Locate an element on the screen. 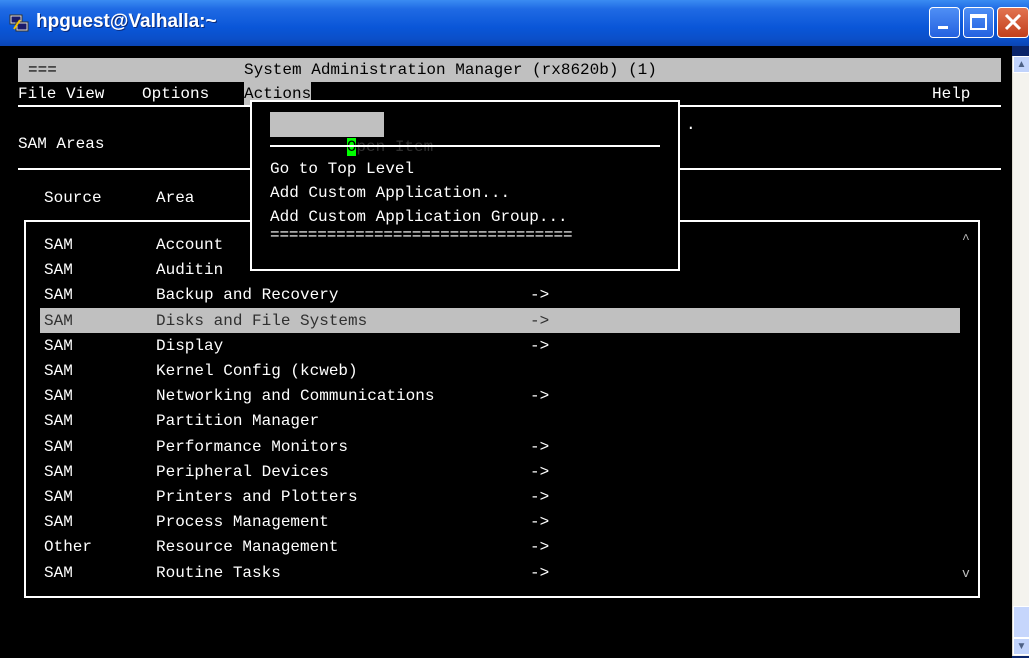 The height and width of the screenshot is (658, 1029). row-area: Auditin is located at coordinates (190, 270).